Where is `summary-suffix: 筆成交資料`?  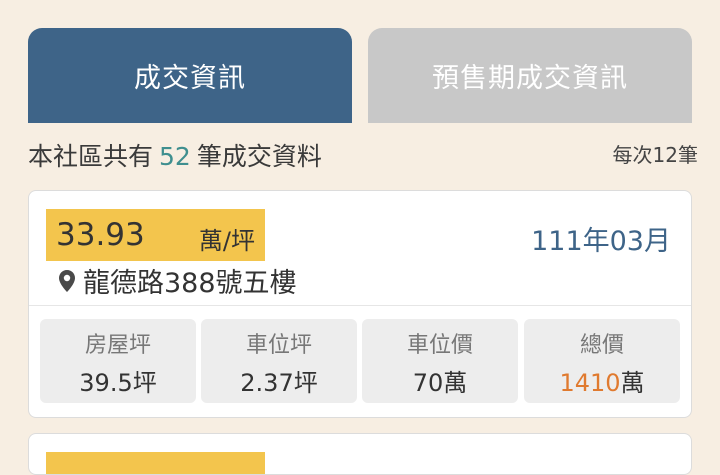
summary-suffix: 筆成交資料 is located at coordinates (259, 156).